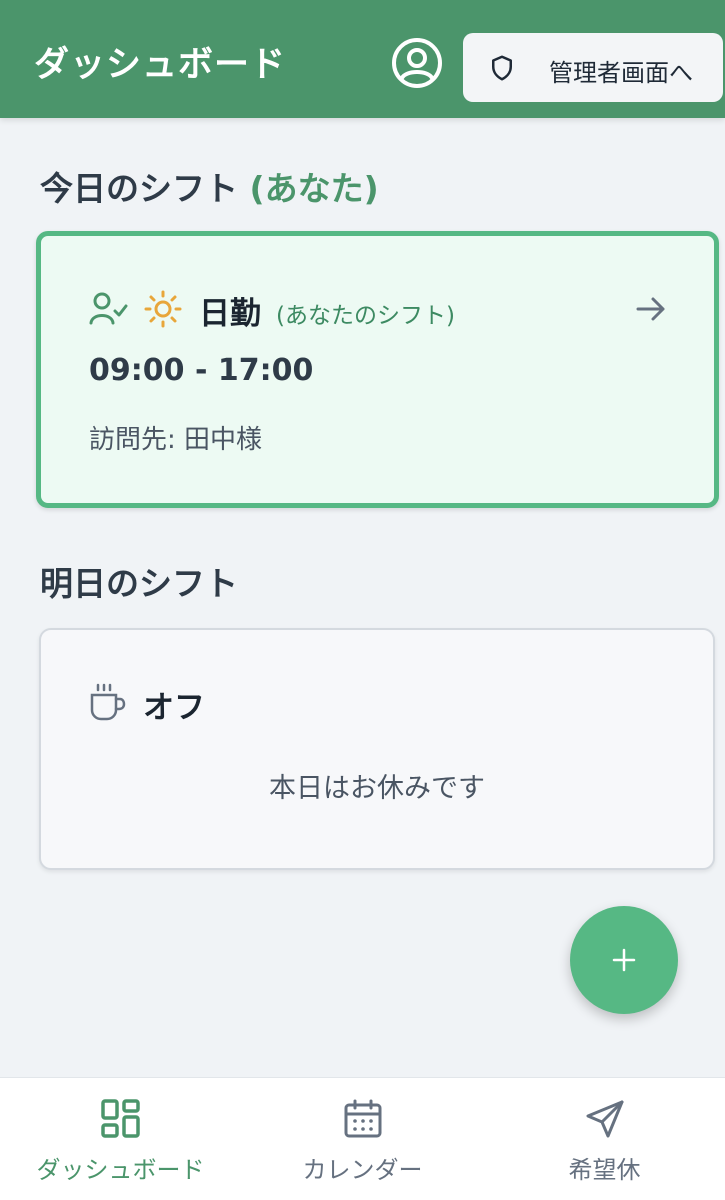  I want to click on add-button, so click(624, 960).